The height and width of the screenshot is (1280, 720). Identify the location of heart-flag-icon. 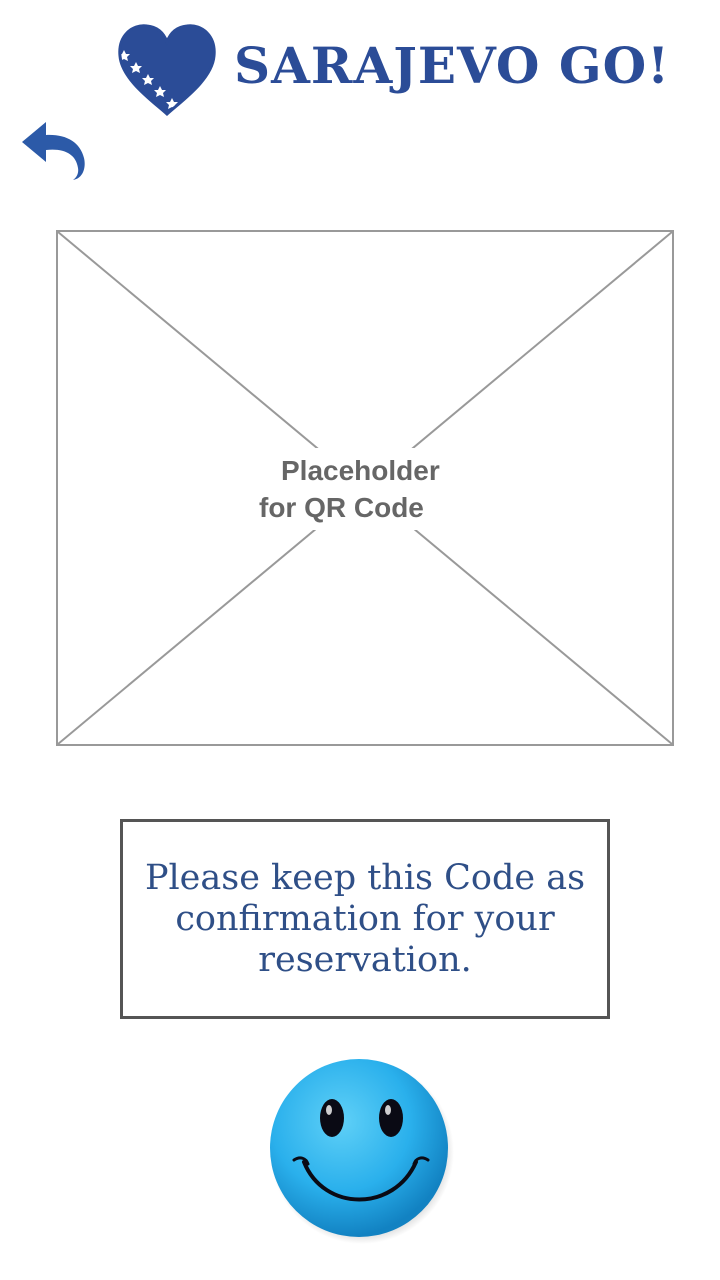
(167, 70).